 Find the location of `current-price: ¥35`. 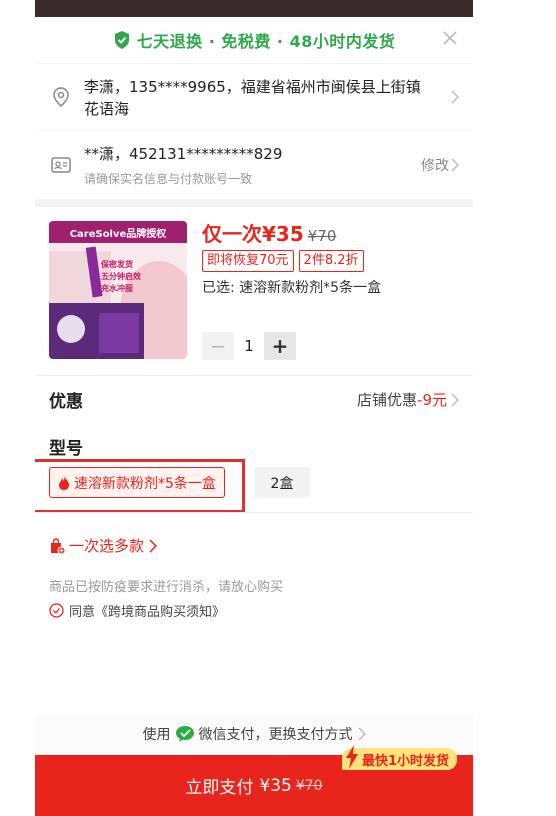

current-price: ¥35 is located at coordinates (283, 234).